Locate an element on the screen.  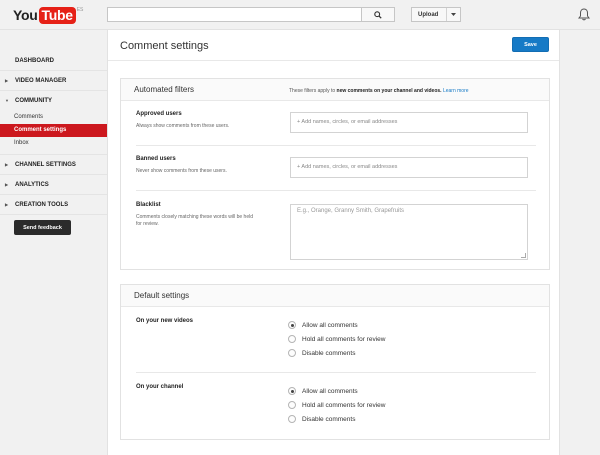
videos-option-disable: Disable comments is located at coordinates (321, 353).